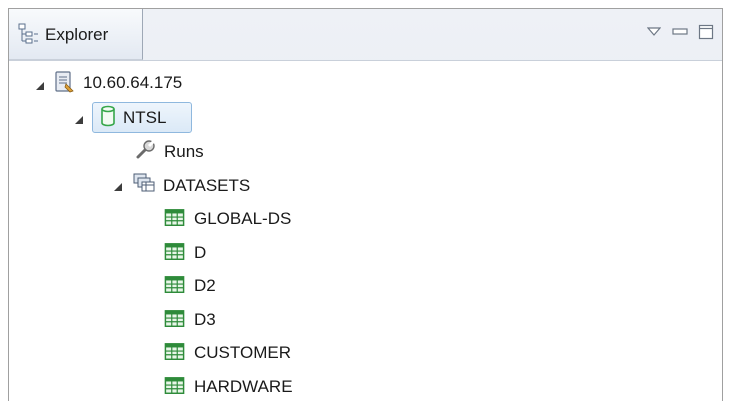  I want to click on maximize-button, so click(706, 32).